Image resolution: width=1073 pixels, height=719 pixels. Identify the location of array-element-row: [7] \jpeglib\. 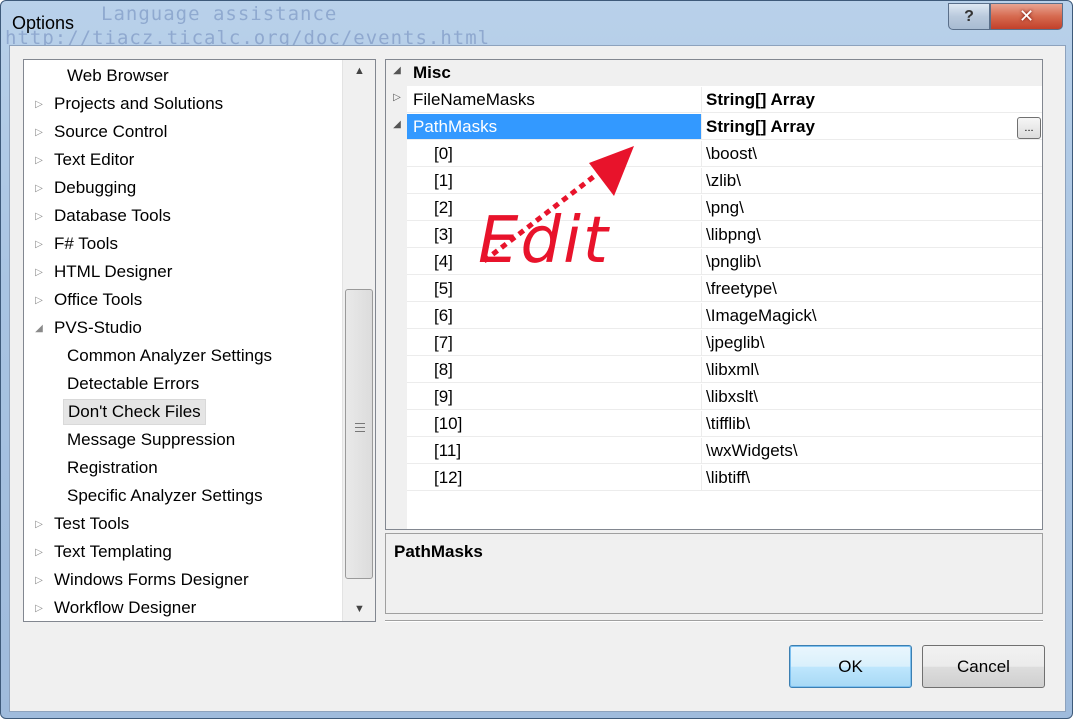
(714, 343).